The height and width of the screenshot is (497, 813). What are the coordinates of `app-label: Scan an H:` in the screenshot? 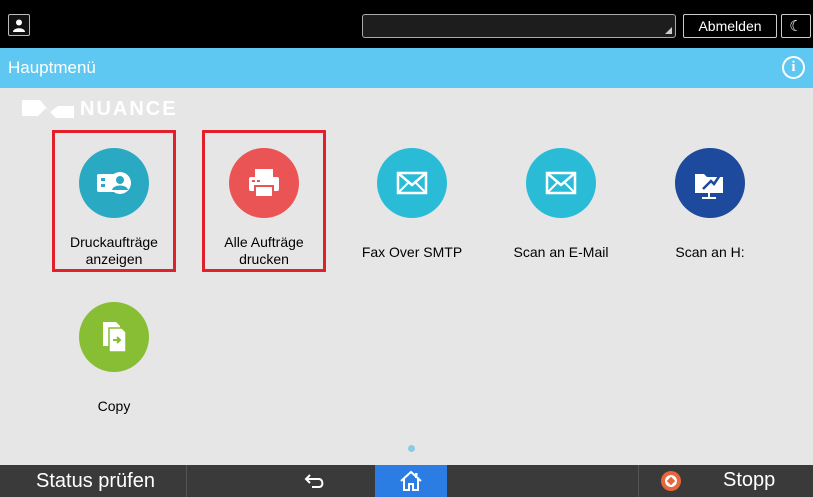 It's located at (710, 252).